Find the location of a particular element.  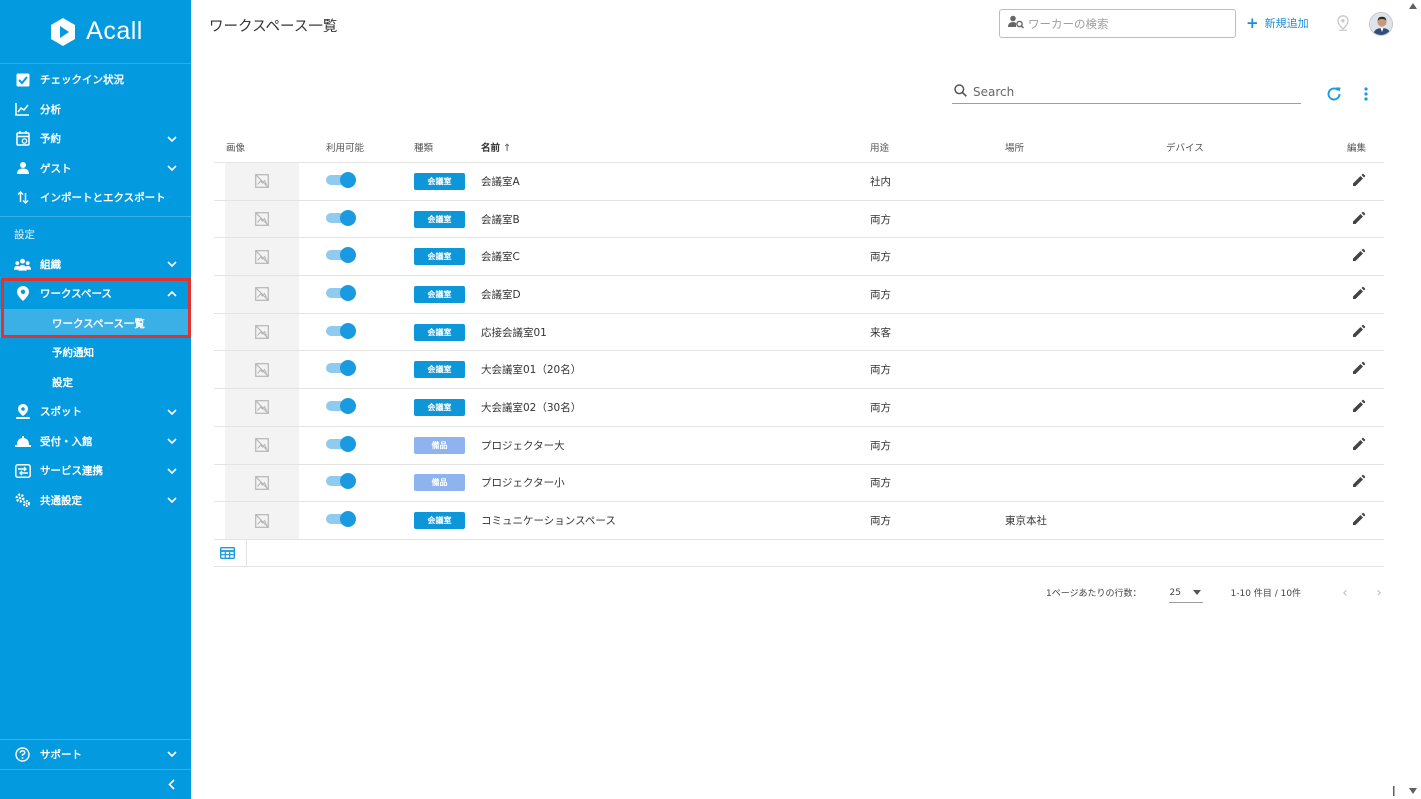

scroll-down-icon is located at coordinates (1413, 791).